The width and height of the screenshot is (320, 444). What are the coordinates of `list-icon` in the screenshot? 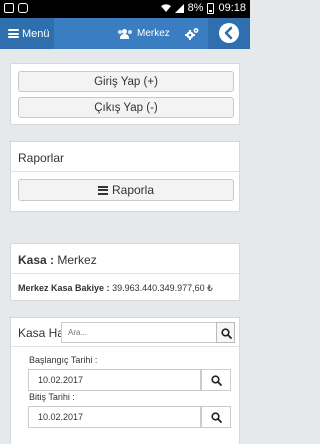 It's located at (102, 190).